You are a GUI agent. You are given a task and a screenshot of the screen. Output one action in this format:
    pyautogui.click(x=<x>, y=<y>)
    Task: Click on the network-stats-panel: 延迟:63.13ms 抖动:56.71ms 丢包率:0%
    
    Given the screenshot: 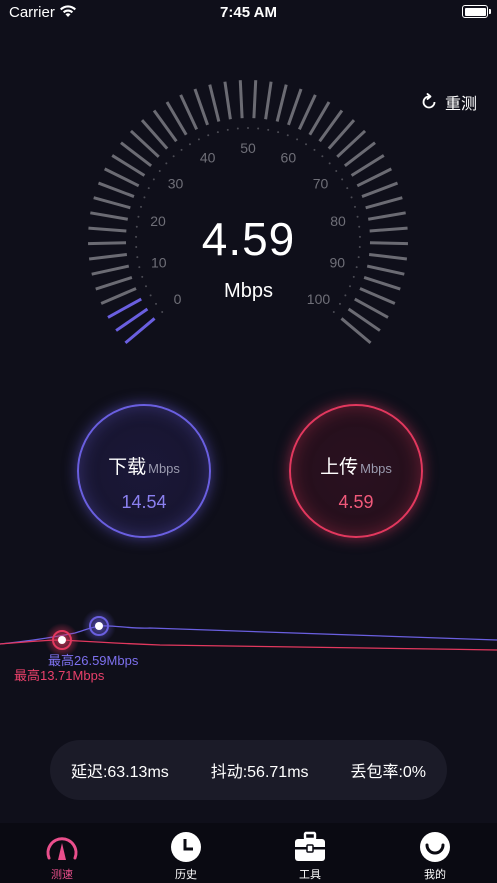 What is the action you would take?
    pyautogui.click(x=248, y=770)
    